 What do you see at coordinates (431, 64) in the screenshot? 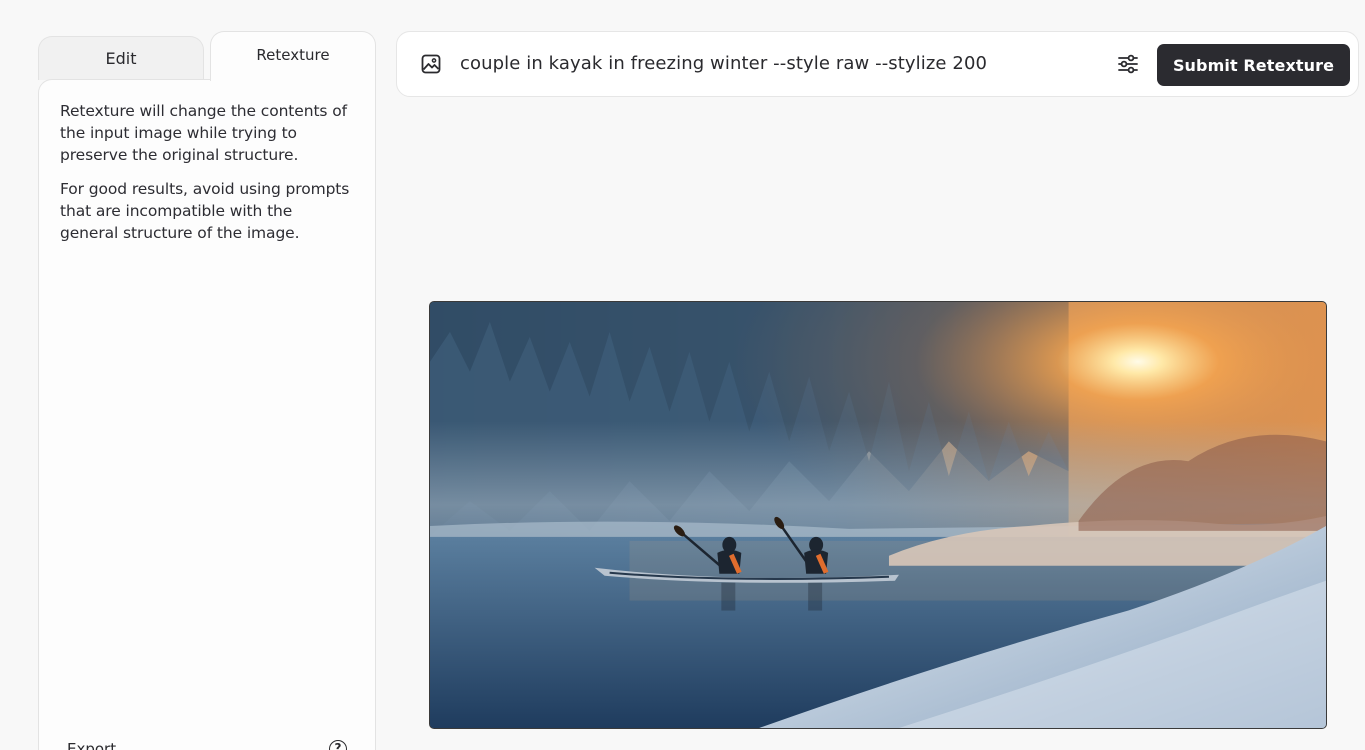
I see `image-icon` at bounding box center [431, 64].